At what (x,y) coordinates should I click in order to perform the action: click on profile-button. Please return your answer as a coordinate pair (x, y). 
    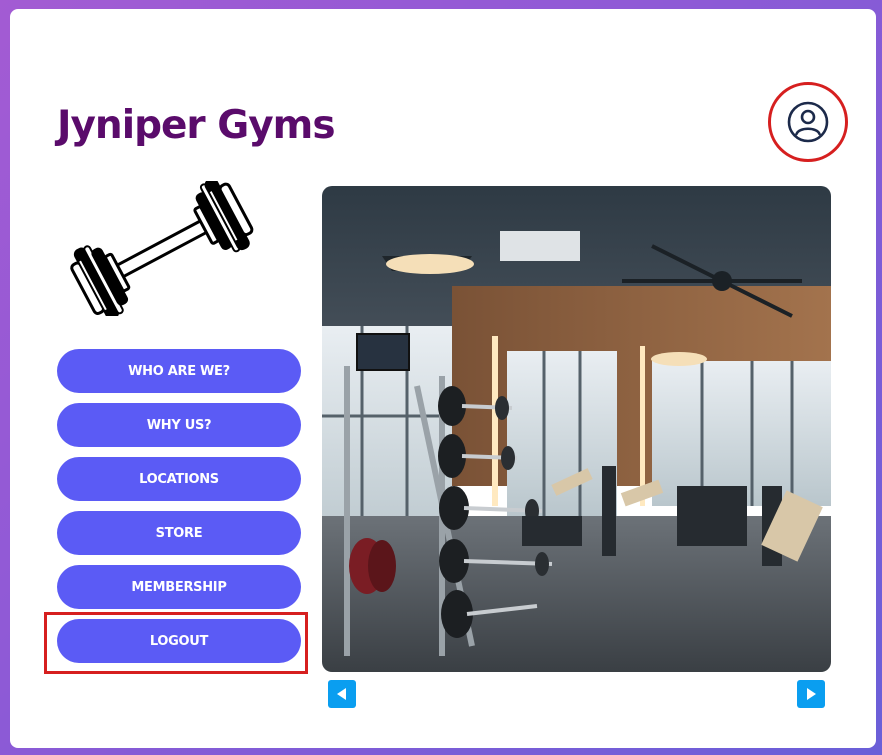
    Looking at the image, I should click on (808, 122).